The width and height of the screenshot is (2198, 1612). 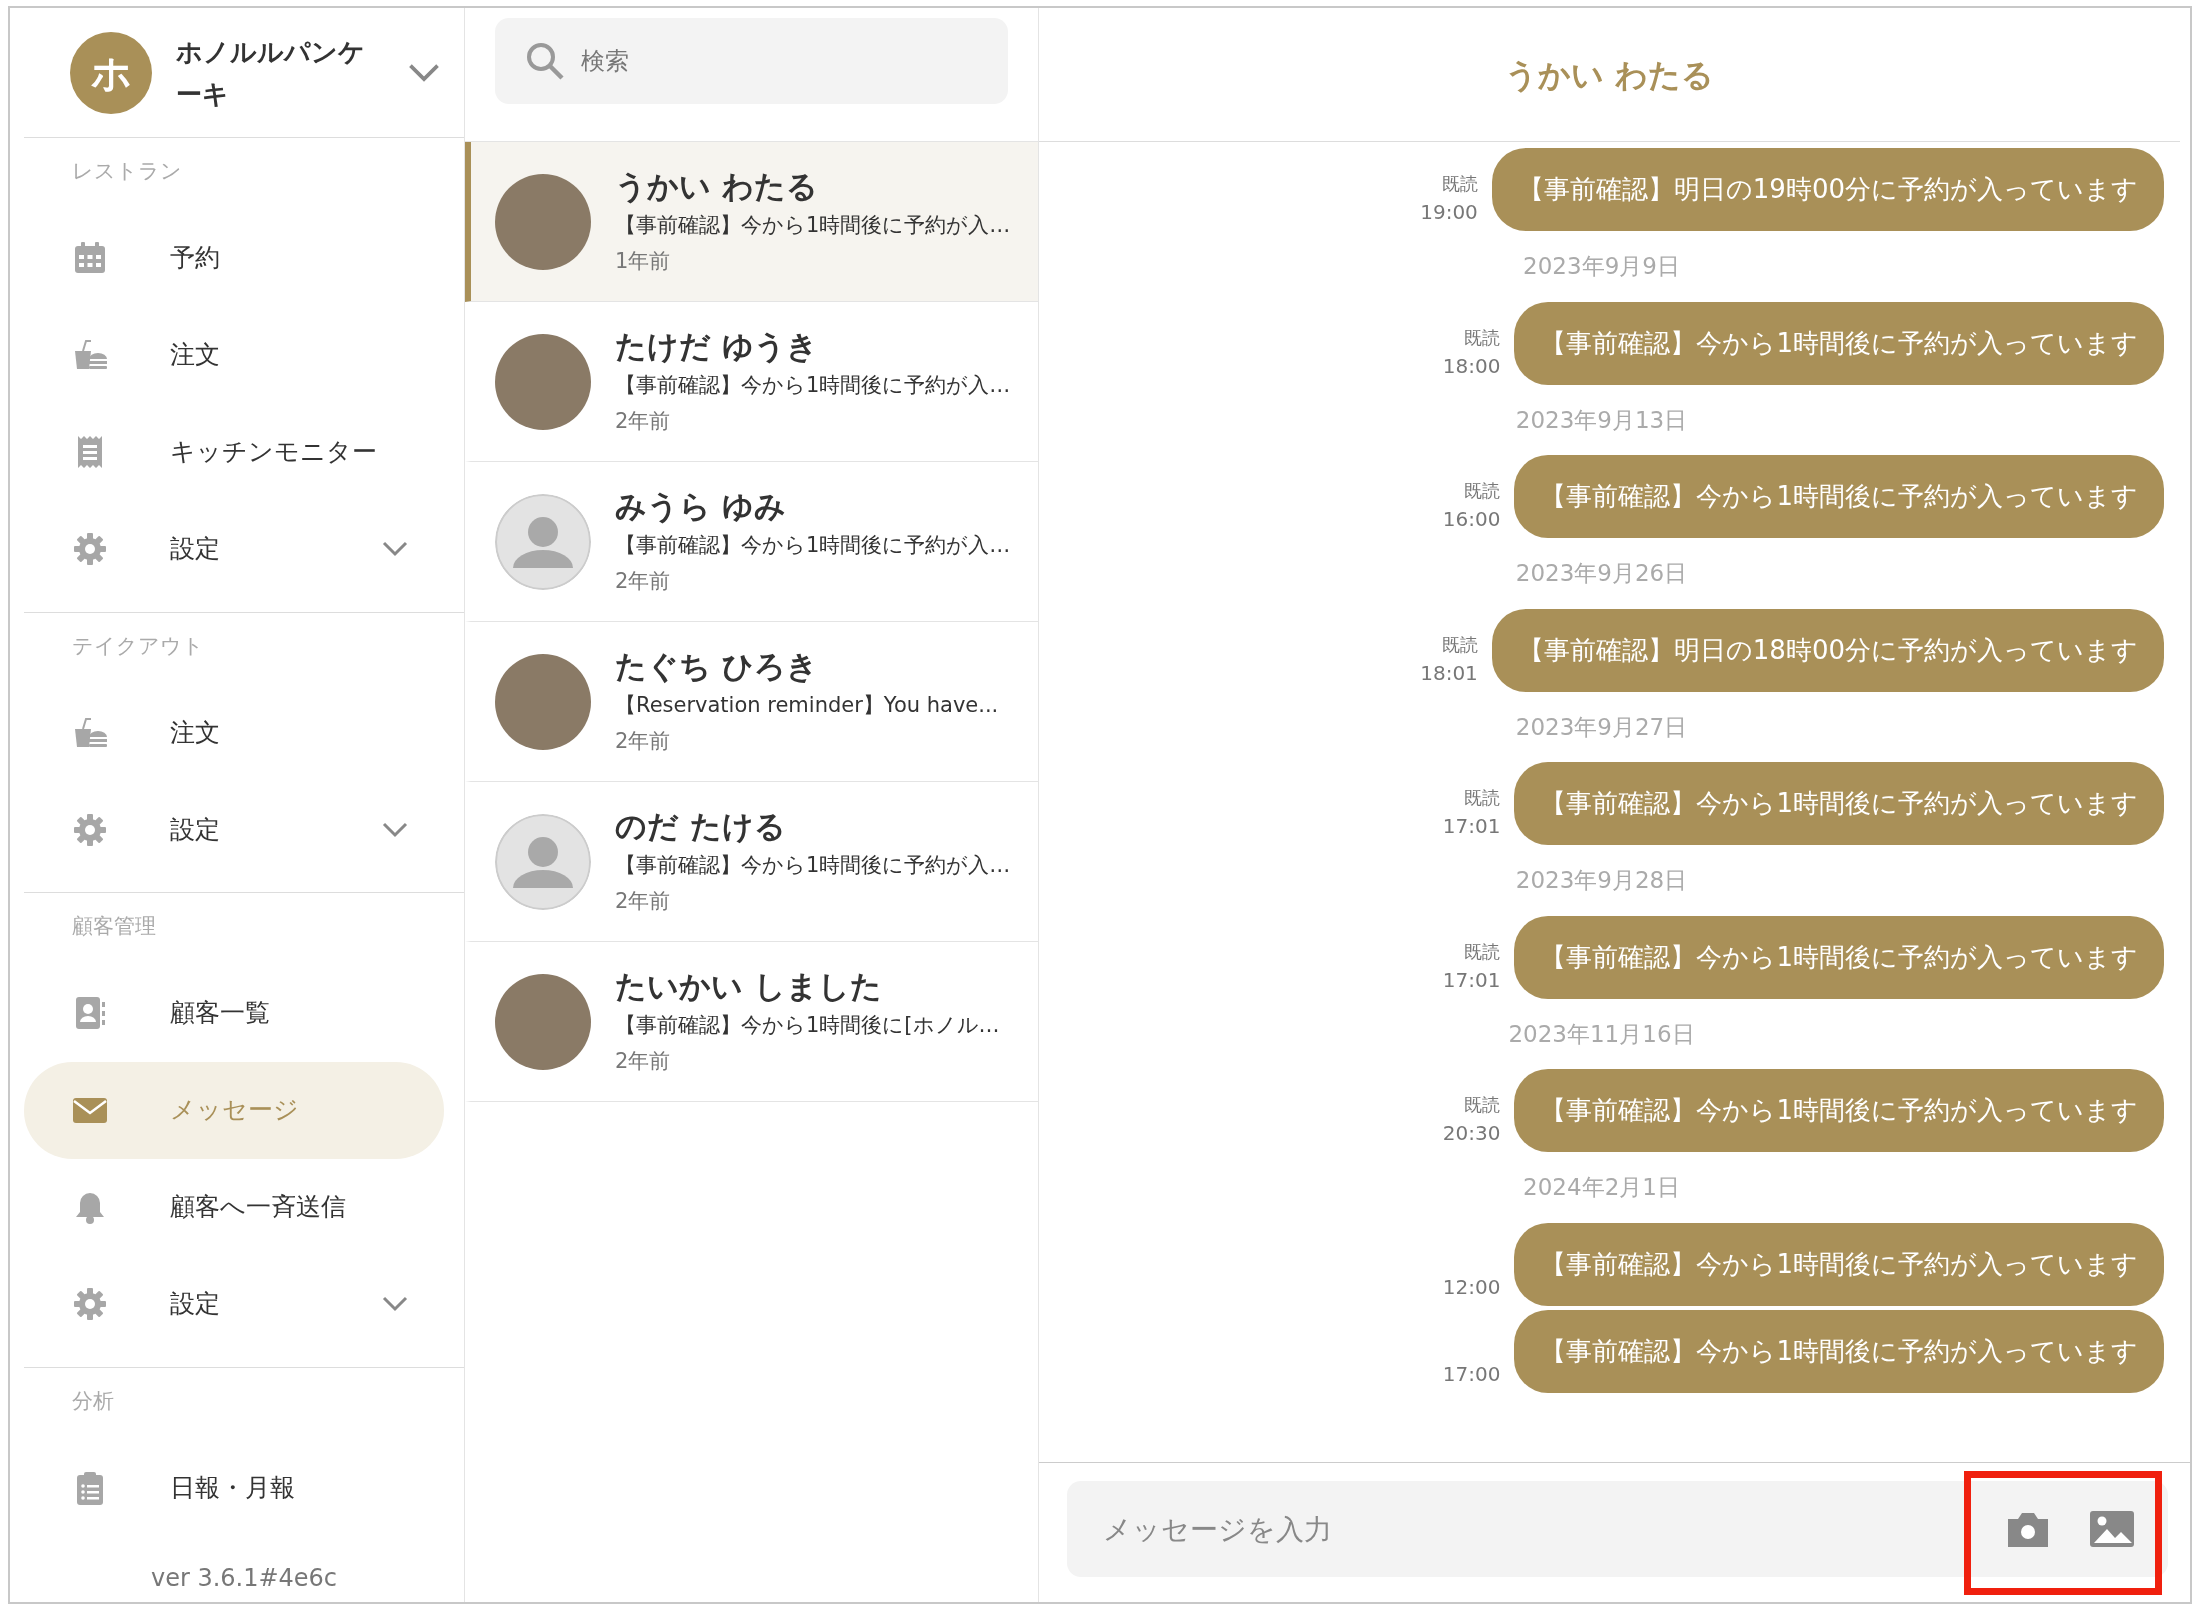 I want to click on conversation-item: たけだ ゆうき 【事前確認】今から1時間後に予約が入… 2年前, so click(x=751, y=382).